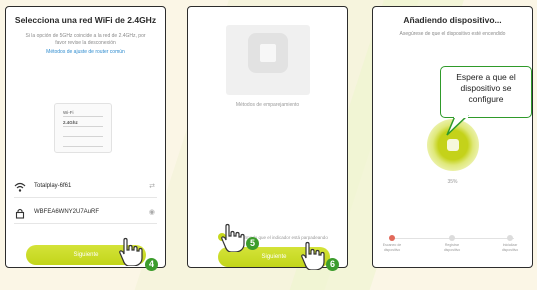 Image resolution: width=537 pixels, height=290 pixels. Describe the element at coordinates (152, 212) in the screenshot. I see `eye-icon: ◉` at that location.